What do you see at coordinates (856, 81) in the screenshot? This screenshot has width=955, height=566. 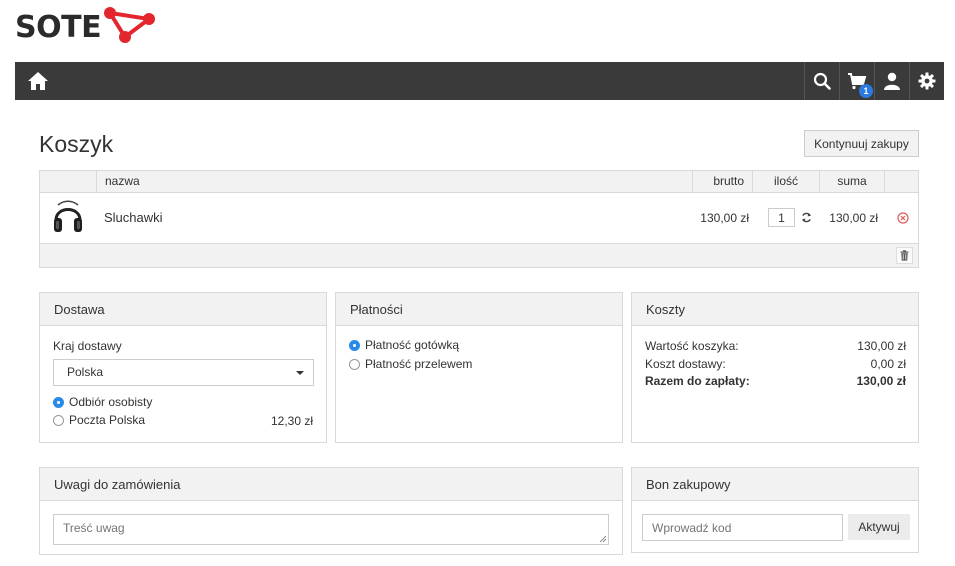 I see `cart-button: 1` at bounding box center [856, 81].